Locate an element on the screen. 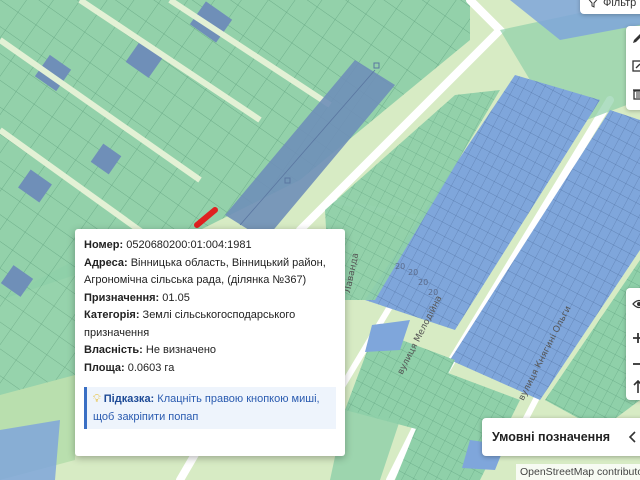 This screenshot has width=640, height=480. trash-icon is located at coordinates (636, 94).